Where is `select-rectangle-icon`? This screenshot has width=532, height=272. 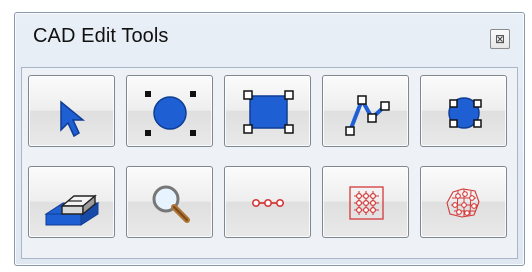 select-rectangle-icon is located at coordinates (268, 112).